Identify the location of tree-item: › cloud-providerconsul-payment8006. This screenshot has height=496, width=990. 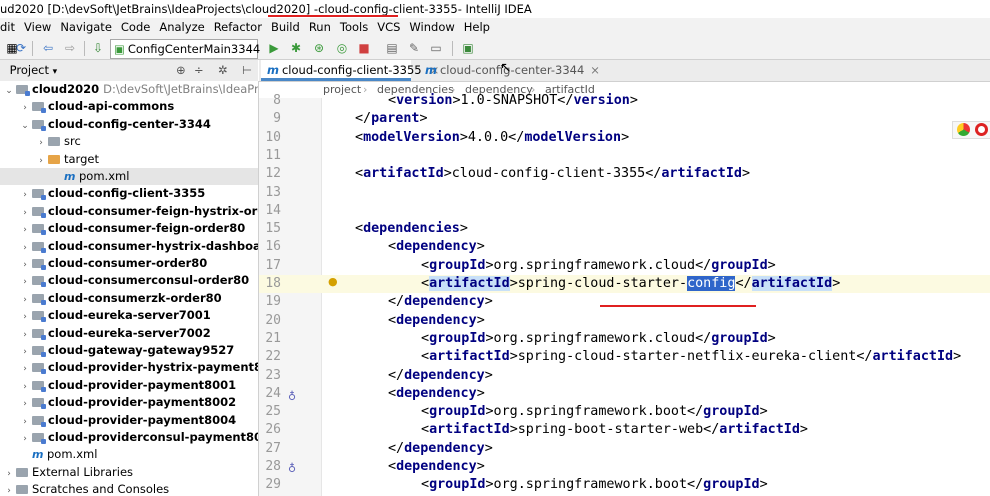
(129, 437).